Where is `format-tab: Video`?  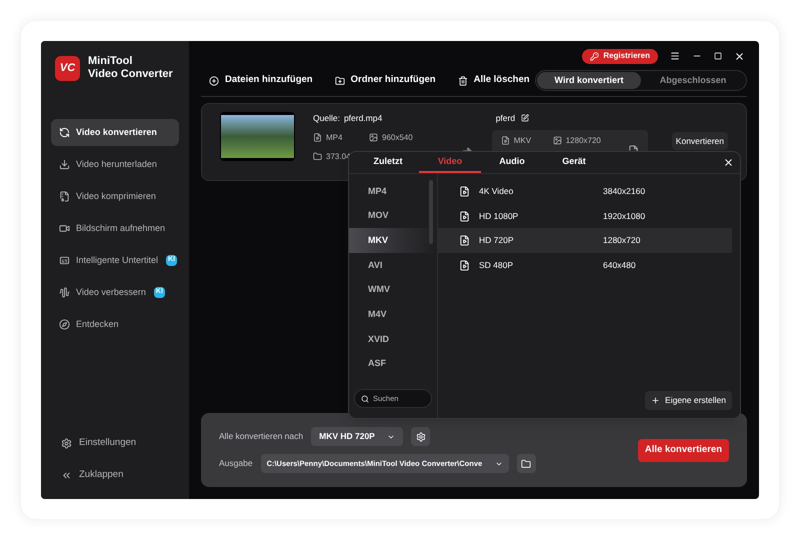
format-tab: Video is located at coordinates (450, 162).